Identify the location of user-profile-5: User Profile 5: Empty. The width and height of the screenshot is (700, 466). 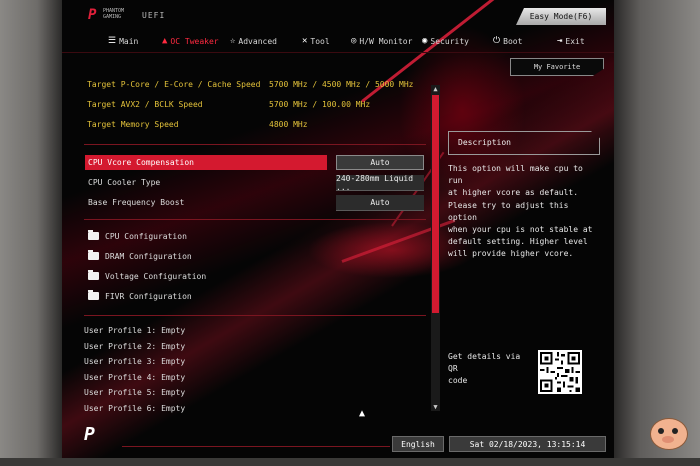
(134, 394).